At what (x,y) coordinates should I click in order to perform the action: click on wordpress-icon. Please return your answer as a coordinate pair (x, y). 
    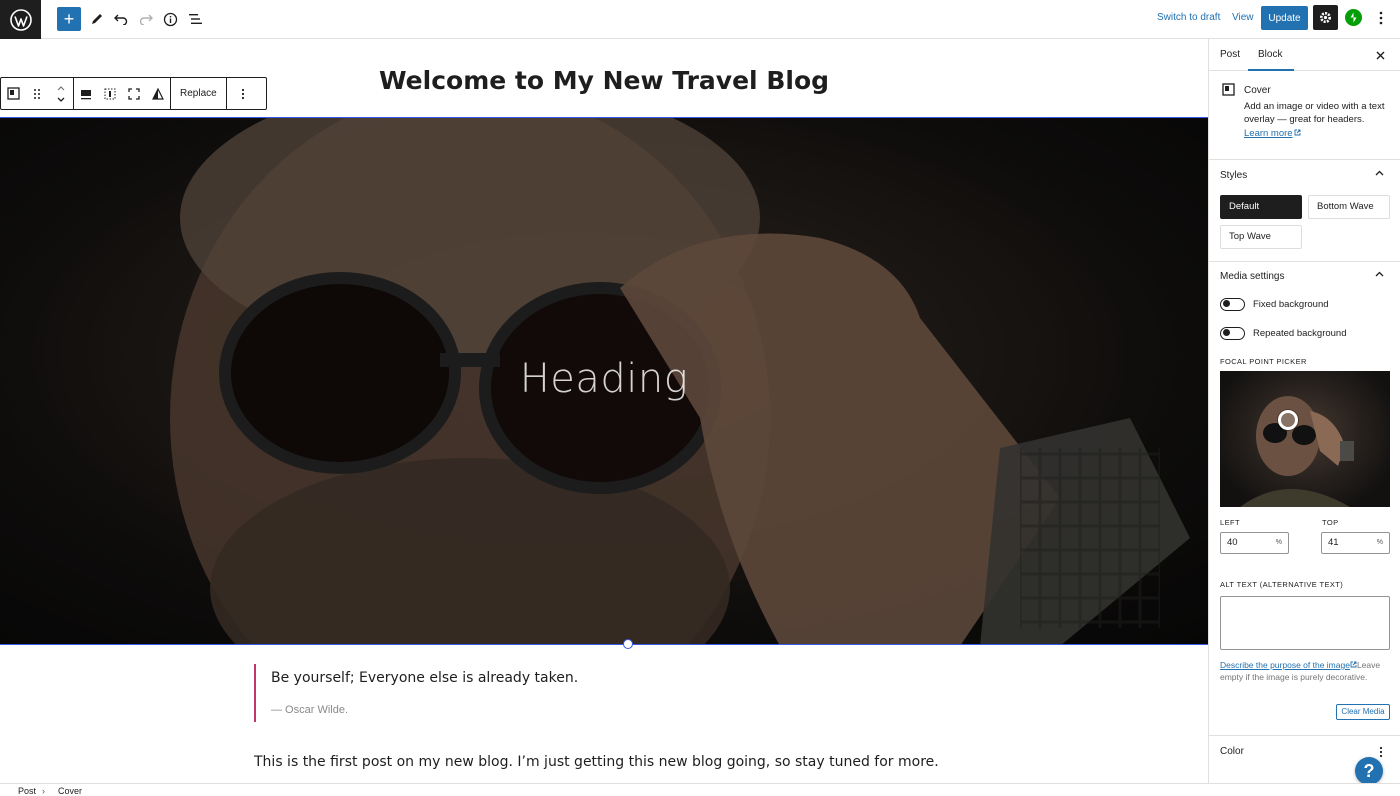
    Looking at the image, I should click on (20, 19).